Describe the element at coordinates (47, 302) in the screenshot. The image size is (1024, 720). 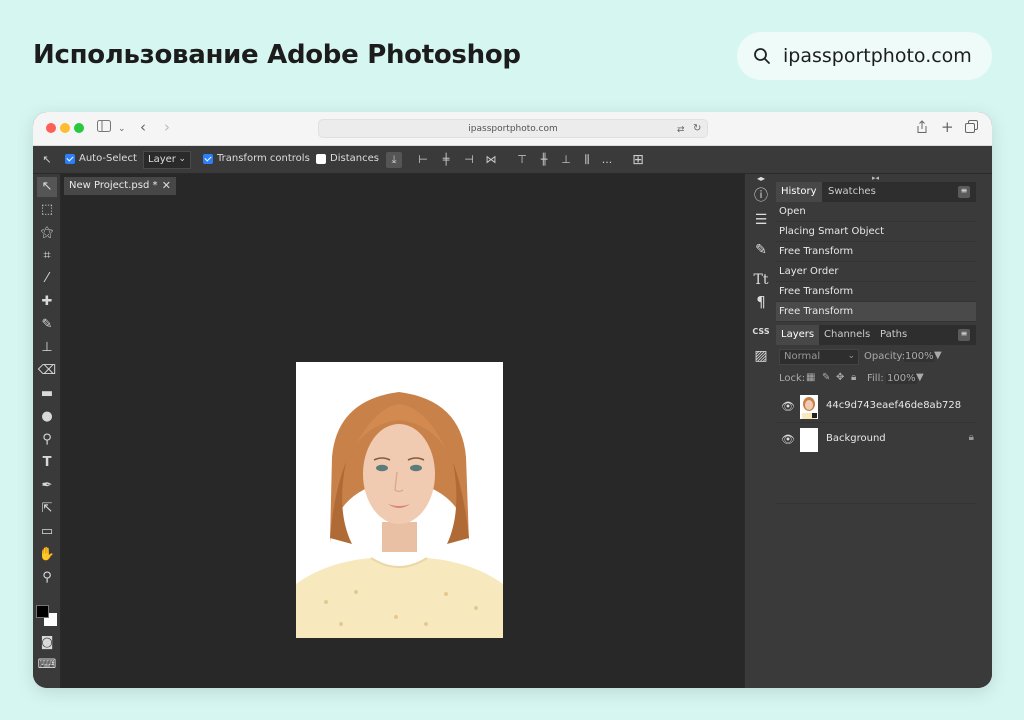
I see `healing-brush-icon: ✚` at that location.